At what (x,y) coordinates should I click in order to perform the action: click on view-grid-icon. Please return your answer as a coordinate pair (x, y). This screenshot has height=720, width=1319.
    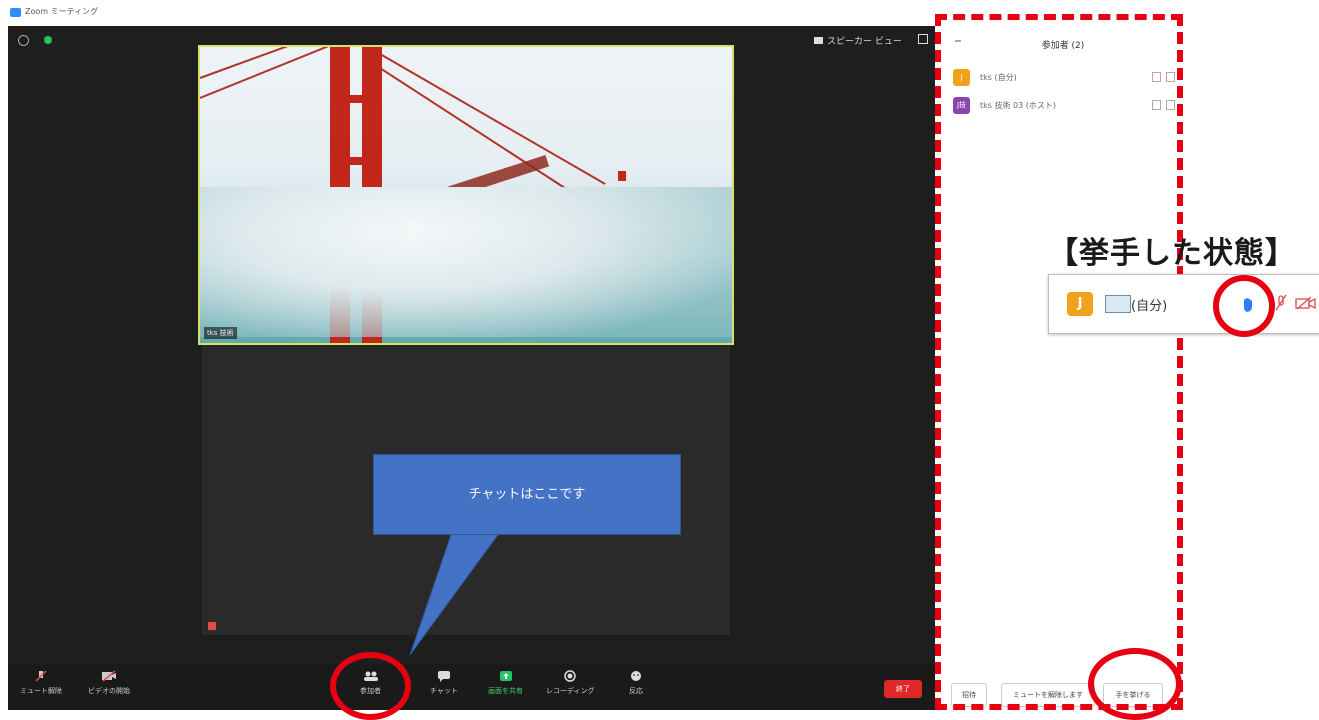
    Looking at the image, I should click on (818, 40).